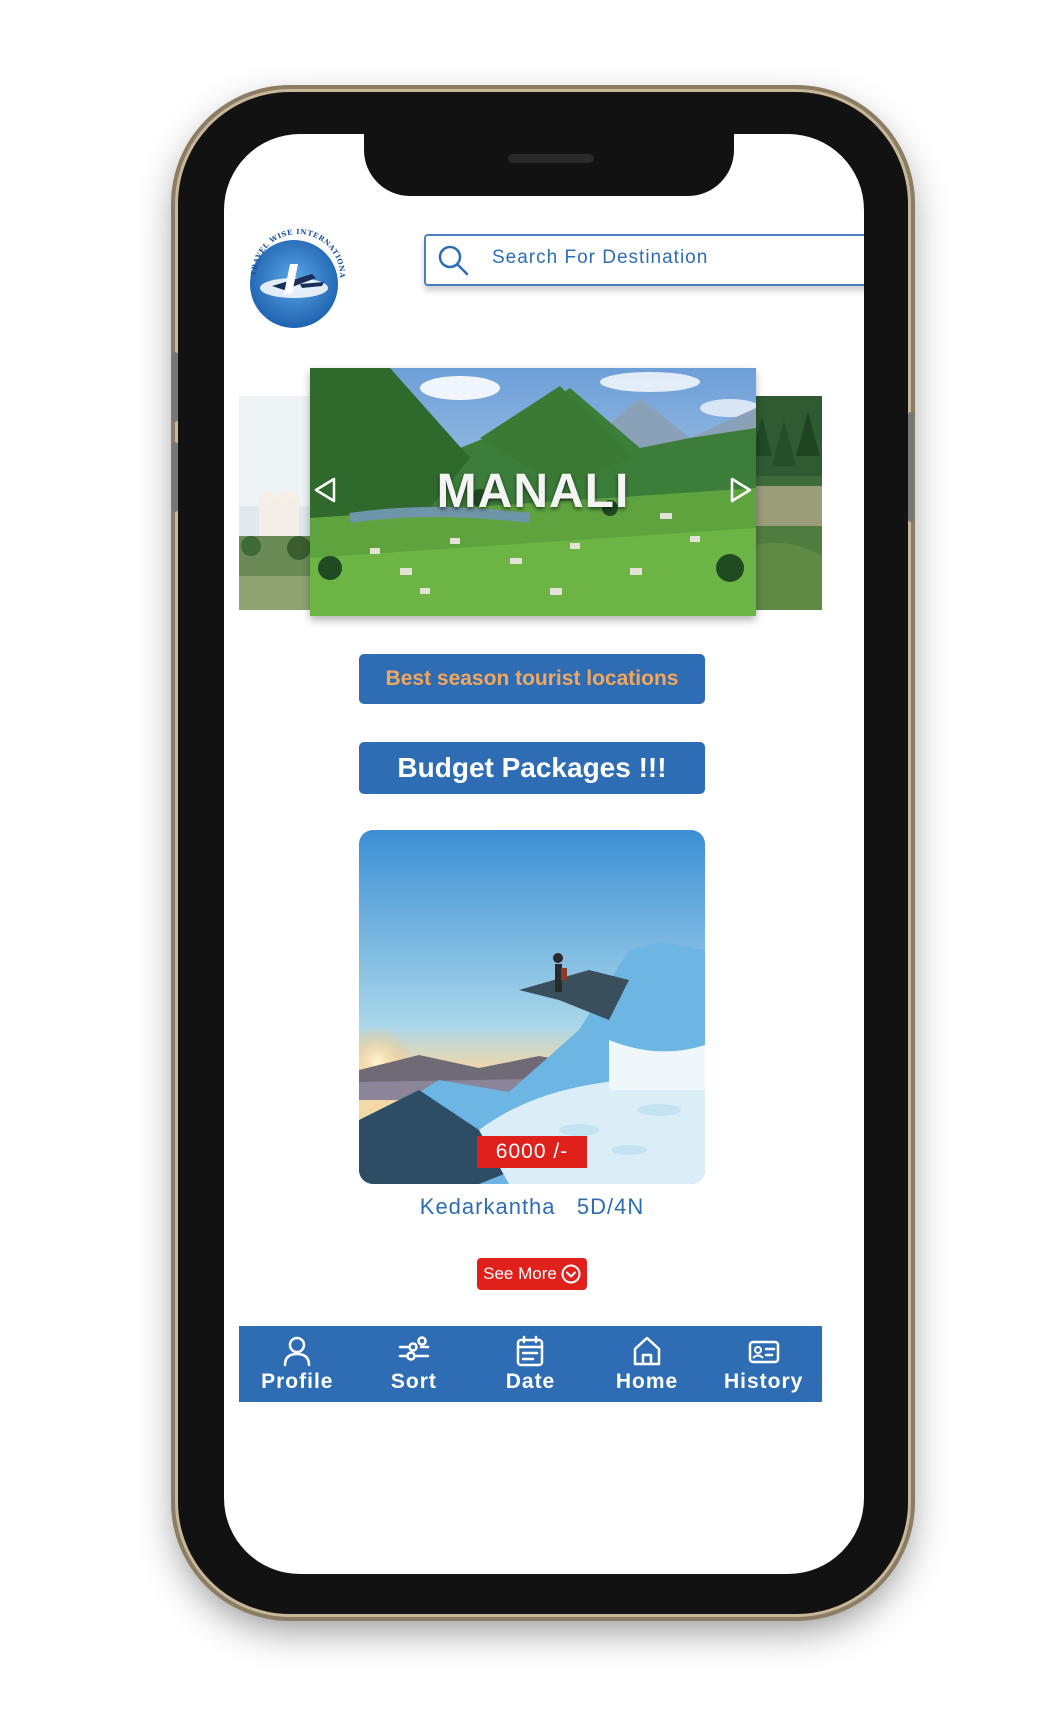 Image resolution: width=1060 pixels, height=1722 pixels. I want to click on nav-label: History, so click(763, 1381).